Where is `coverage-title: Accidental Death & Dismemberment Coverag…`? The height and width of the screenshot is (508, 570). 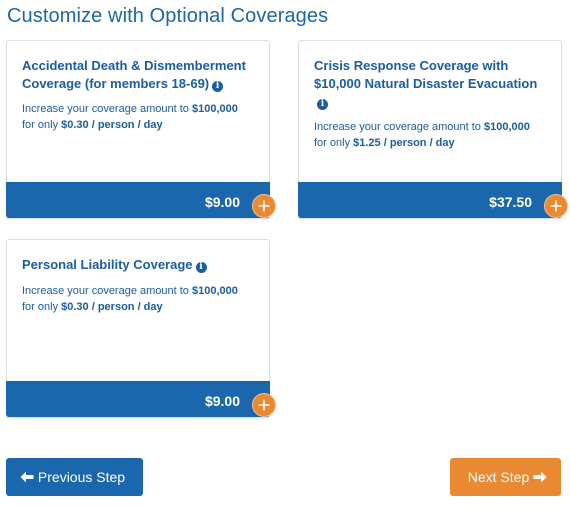 coverage-title: Accidental Death & Dismemberment Coverag… is located at coordinates (138, 75).